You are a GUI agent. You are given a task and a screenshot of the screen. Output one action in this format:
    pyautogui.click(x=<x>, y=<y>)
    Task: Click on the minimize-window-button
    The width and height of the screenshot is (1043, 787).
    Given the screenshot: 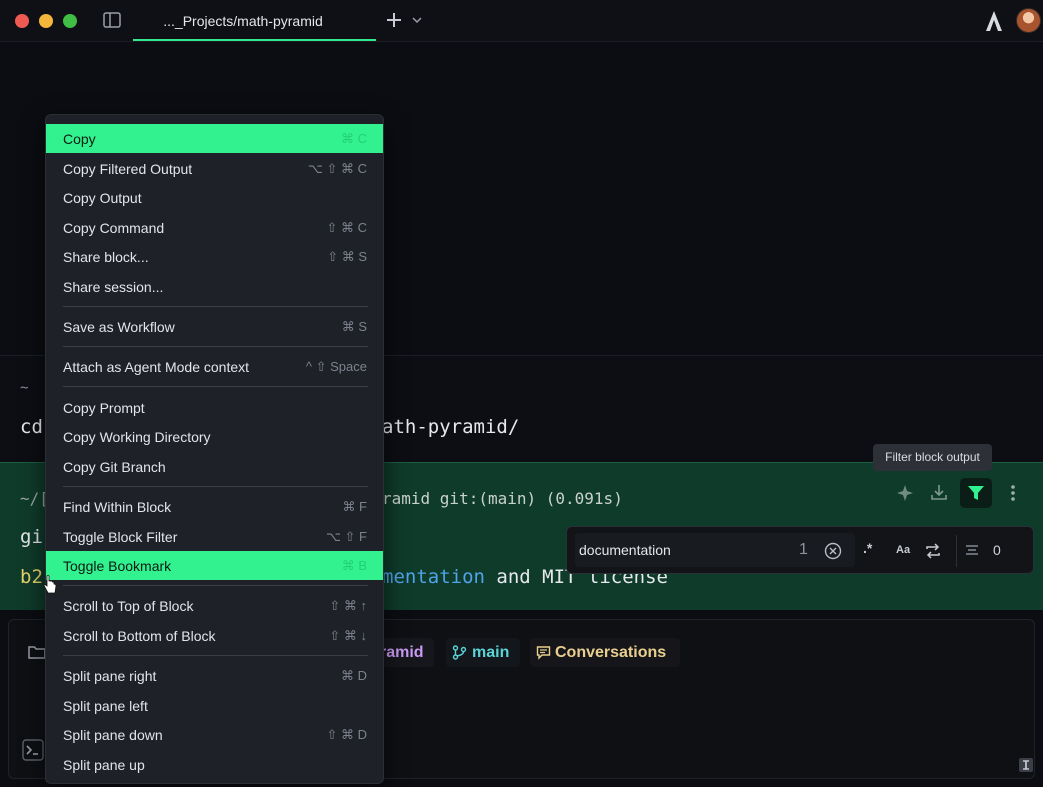 What is the action you would take?
    pyautogui.click(x=46, y=21)
    